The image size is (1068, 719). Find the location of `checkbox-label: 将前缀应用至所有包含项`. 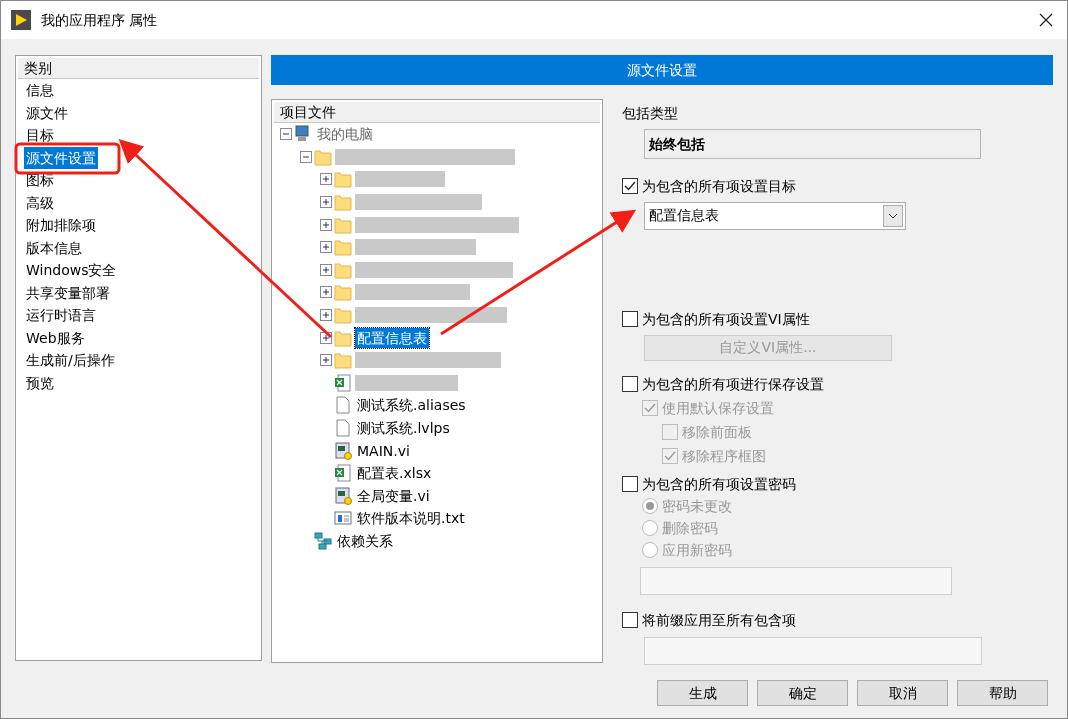

checkbox-label: 将前缀应用至所有包含项 is located at coordinates (719, 620).